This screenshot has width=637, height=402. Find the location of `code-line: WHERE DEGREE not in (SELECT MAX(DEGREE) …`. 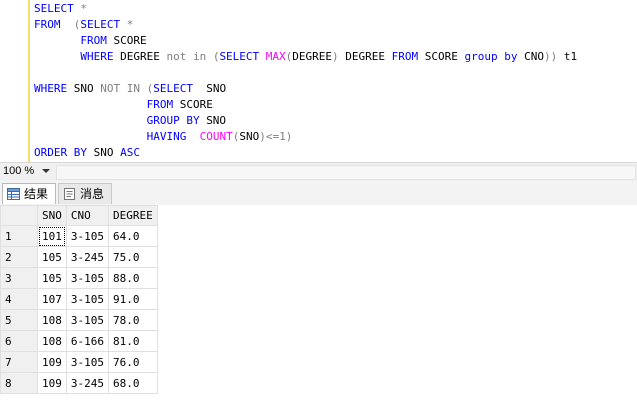

code-line: WHERE DEGREE not in (SELECT MAX(DEGREE) … is located at coordinates (305, 57).